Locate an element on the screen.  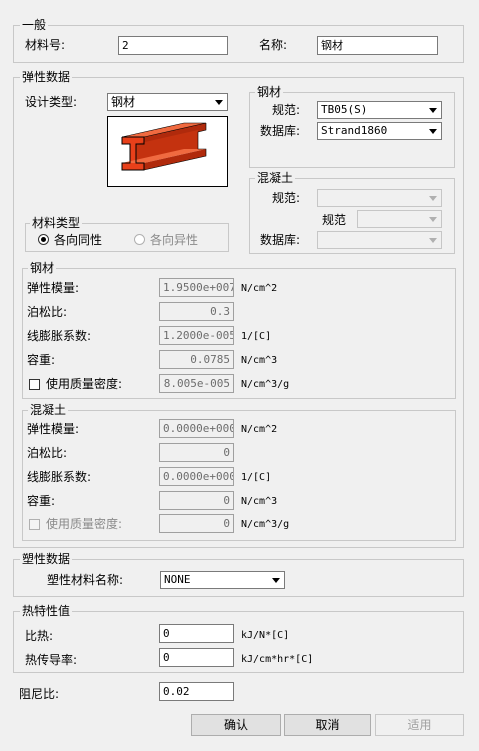
plastic-name-select: NONE is located at coordinates (222, 580).